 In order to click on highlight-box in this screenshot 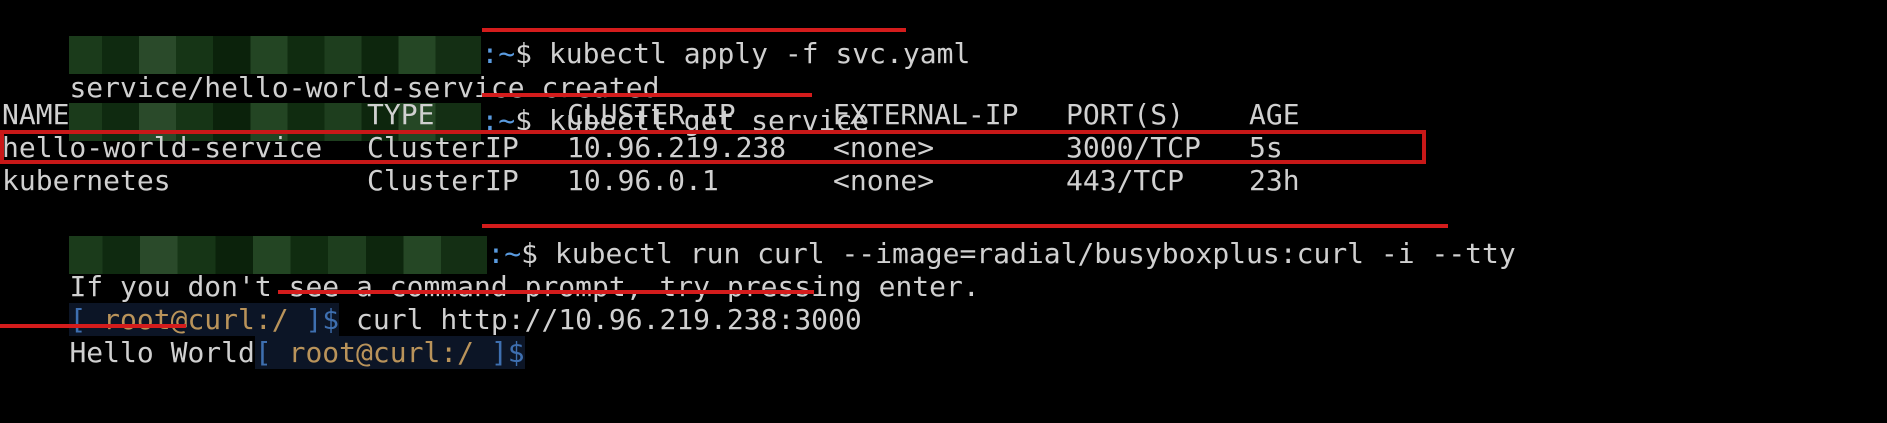, I will do `click(713, 147)`.